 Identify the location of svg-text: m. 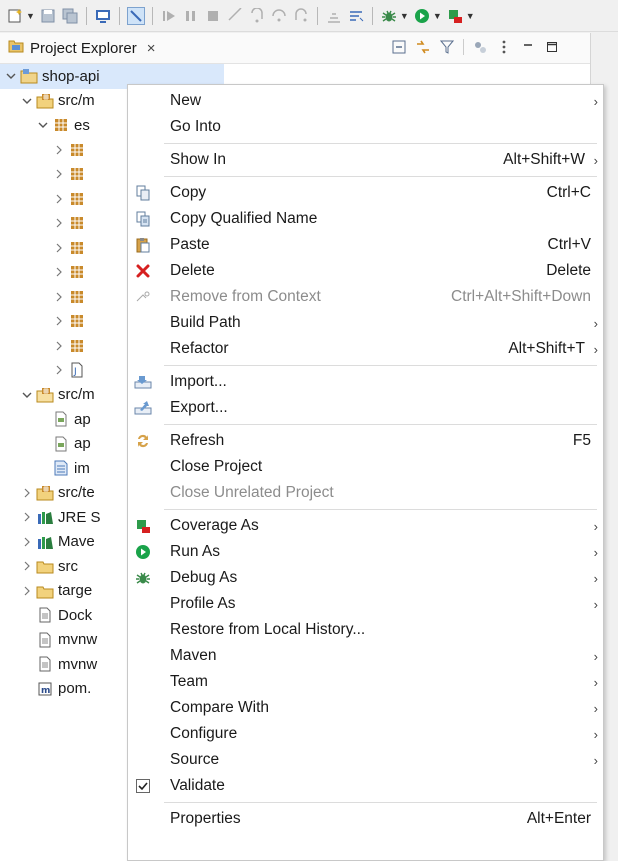
(45, 691).